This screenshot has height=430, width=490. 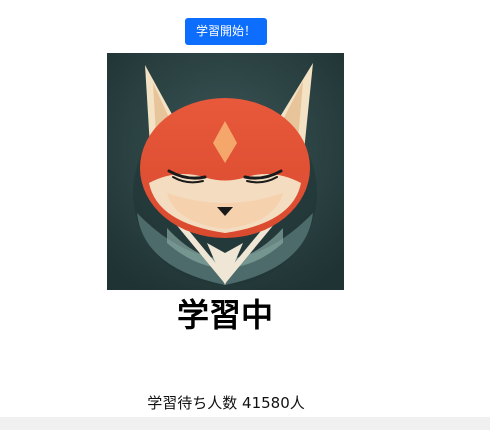 What do you see at coordinates (224, 315) in the screenshot?
I see `status-heading: 学習中` at bounding box center [224, 315].